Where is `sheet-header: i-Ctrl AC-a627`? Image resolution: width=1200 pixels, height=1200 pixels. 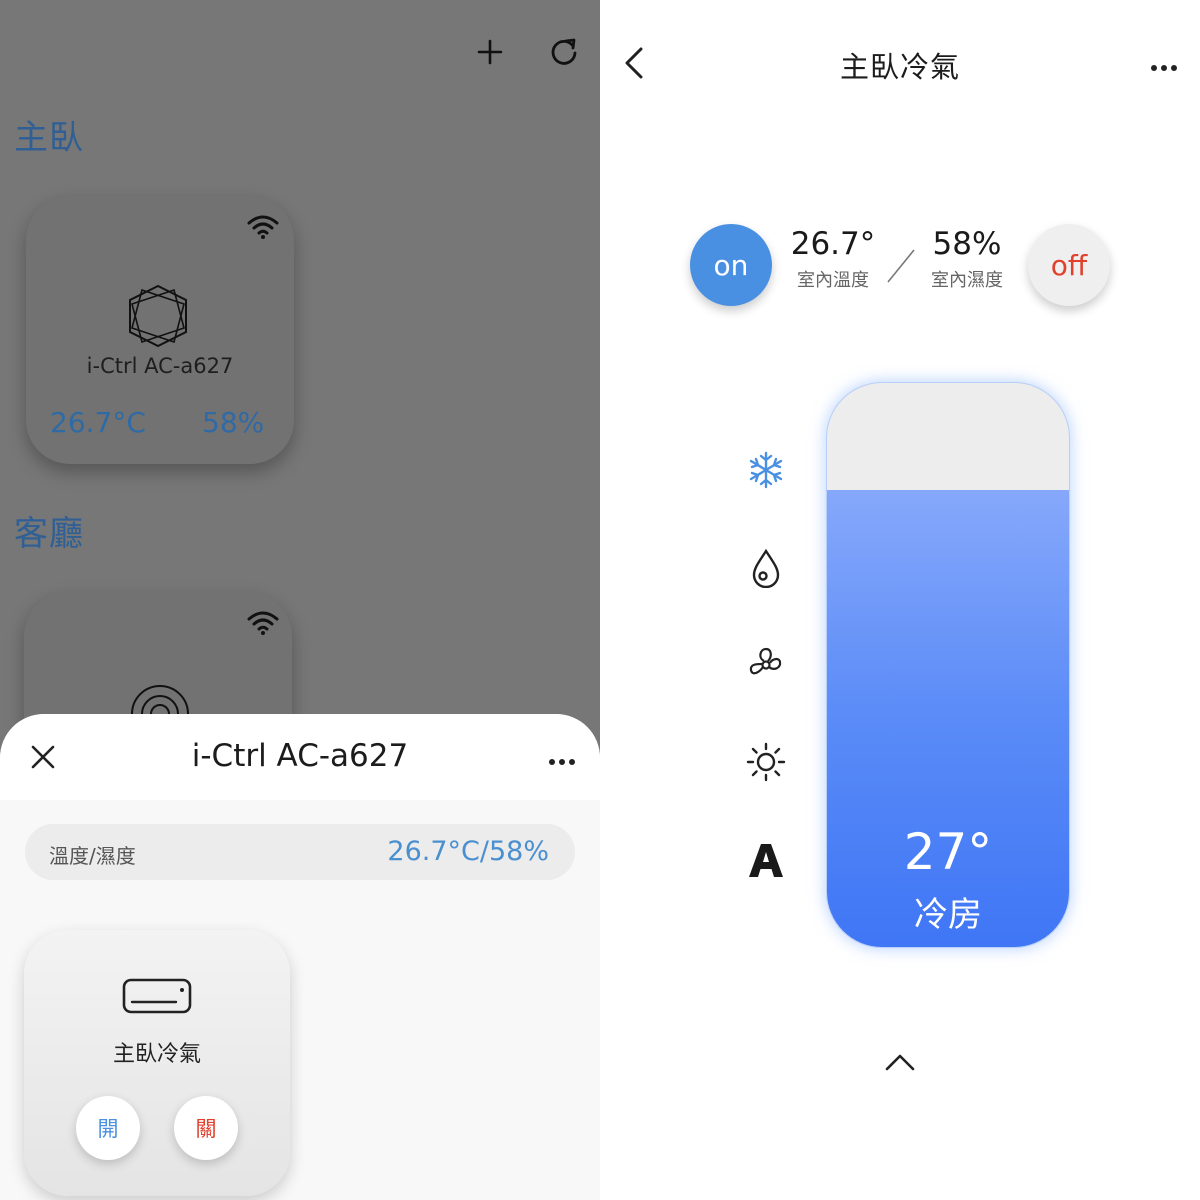
sheet-header: i-Ctrl AC-a627 is located at coordinates (300, 757).